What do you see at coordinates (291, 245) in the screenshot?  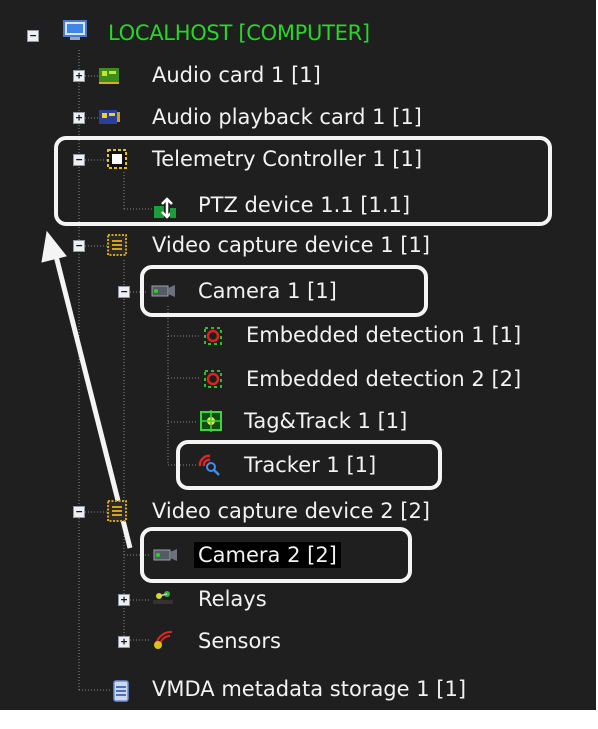 I see `tree-item-video-capture-1: Video capture device 1 [1]` at bounding box center [291, 245].